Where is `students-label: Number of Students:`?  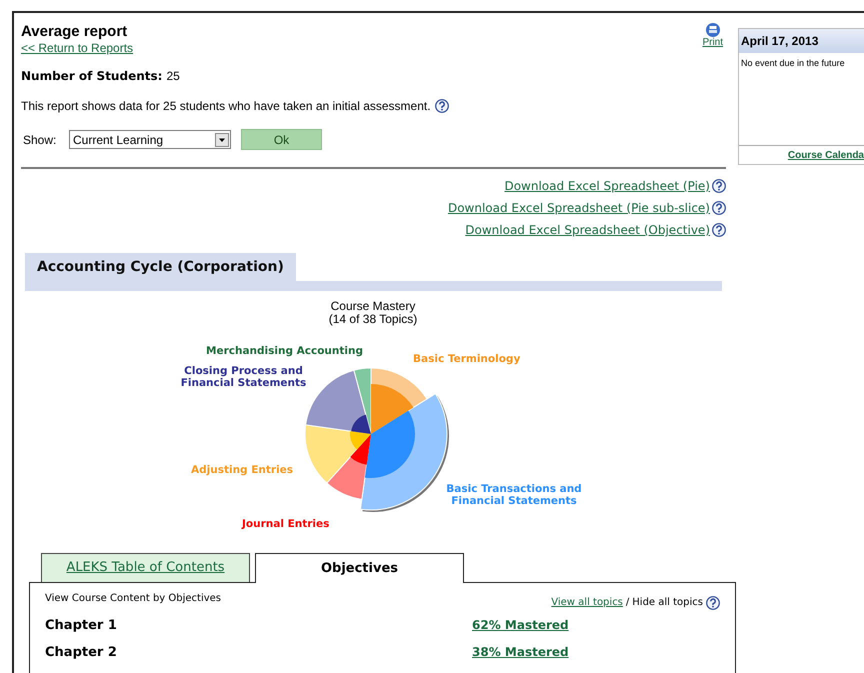
students-label: Number of Students: is located at coordinates (91, 76).